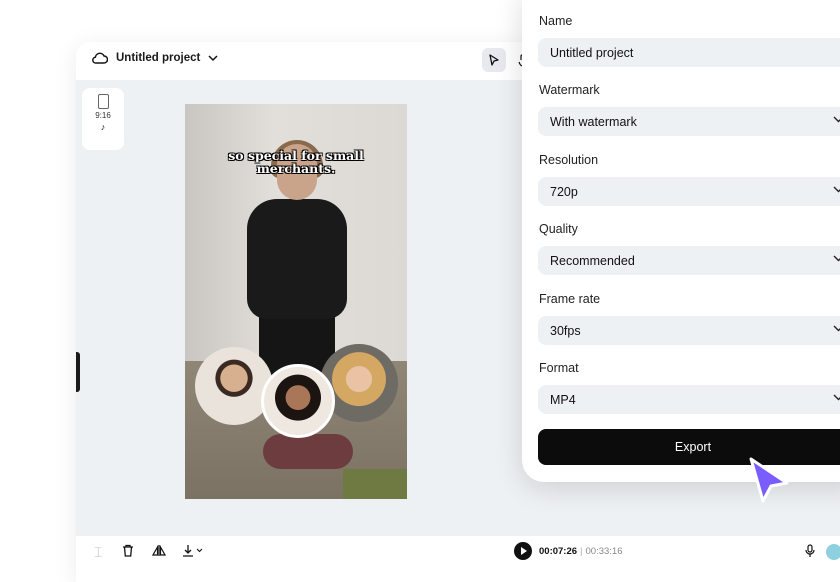  What do you see at coordinates (689, 121) in the screenshot?
I see `watermark-select: With watermark` at bounding box center [689, 121].